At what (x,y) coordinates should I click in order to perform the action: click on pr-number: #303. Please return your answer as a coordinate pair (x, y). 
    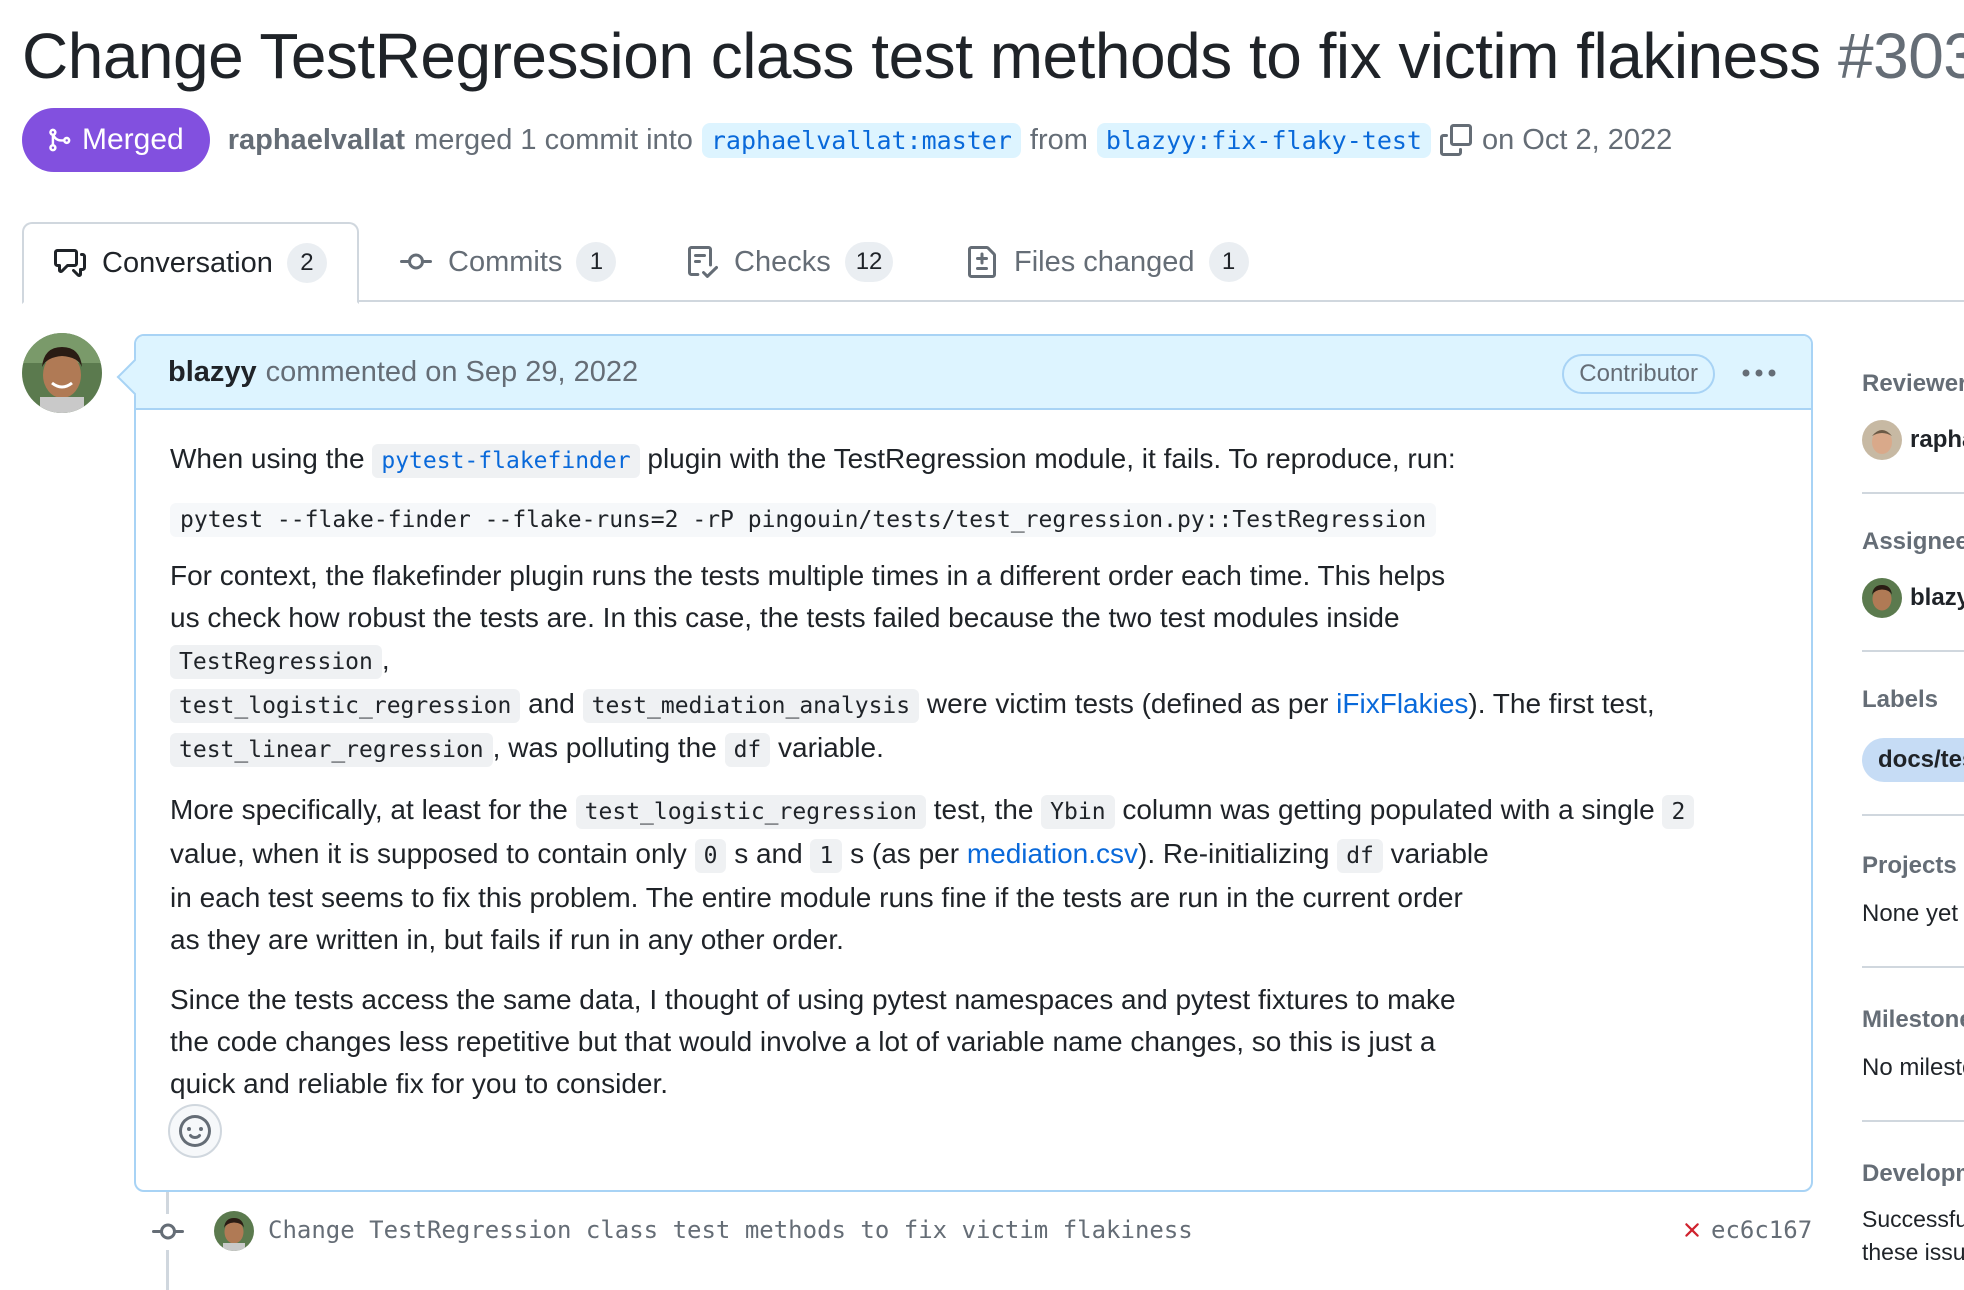
    Looking at the image, I should click on (1901, 56).